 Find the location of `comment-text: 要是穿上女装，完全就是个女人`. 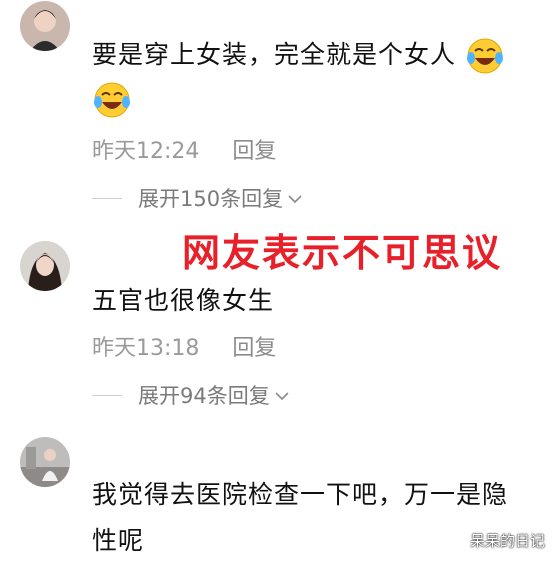

comment-text: 要是穿上女装，完全就是个女人 is located at coordinates (317, 55).